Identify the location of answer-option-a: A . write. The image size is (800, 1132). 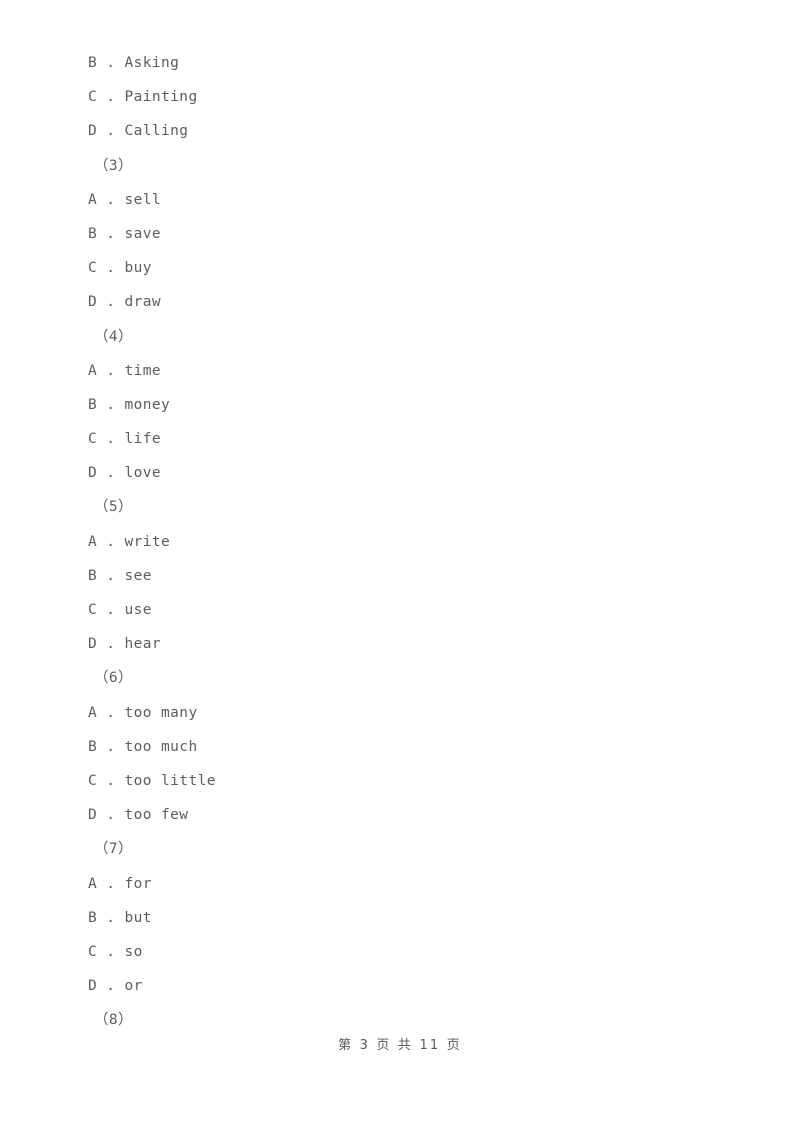
(398, 542).